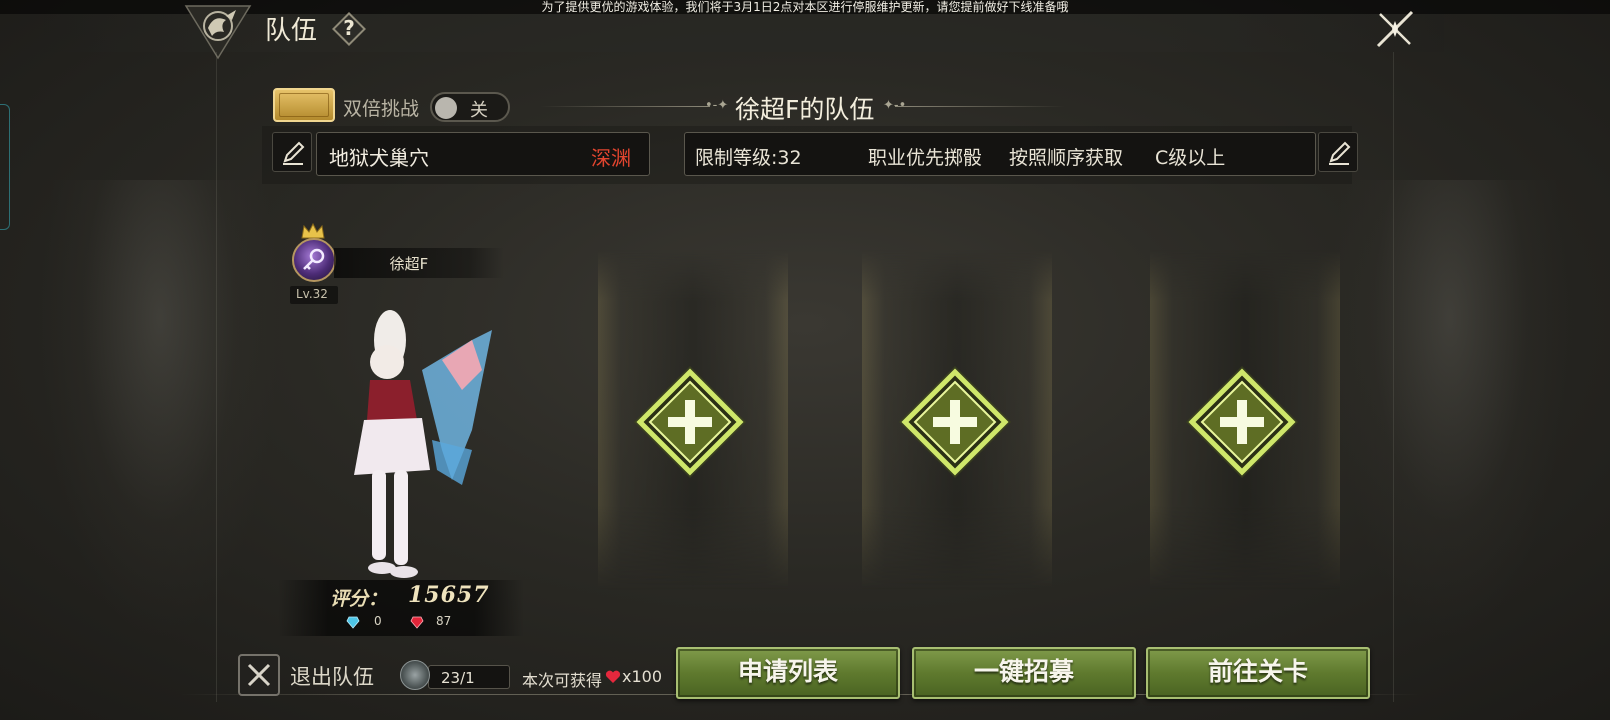  I want to click on ticket-count: 23/1, so click(458, 678).